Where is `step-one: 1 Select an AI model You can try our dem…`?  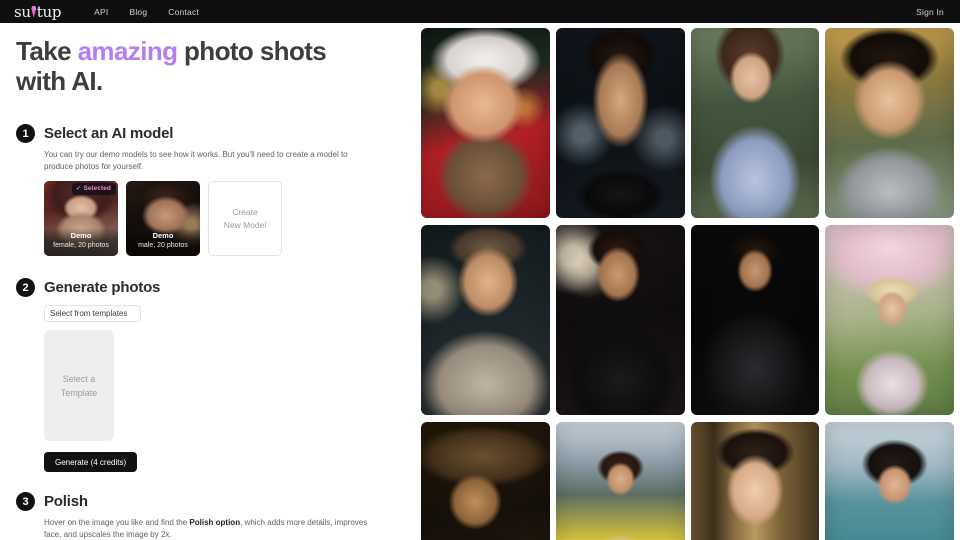 step-one: 1 Select an AI model You can try our dem… is located at coordinates (207, 190).